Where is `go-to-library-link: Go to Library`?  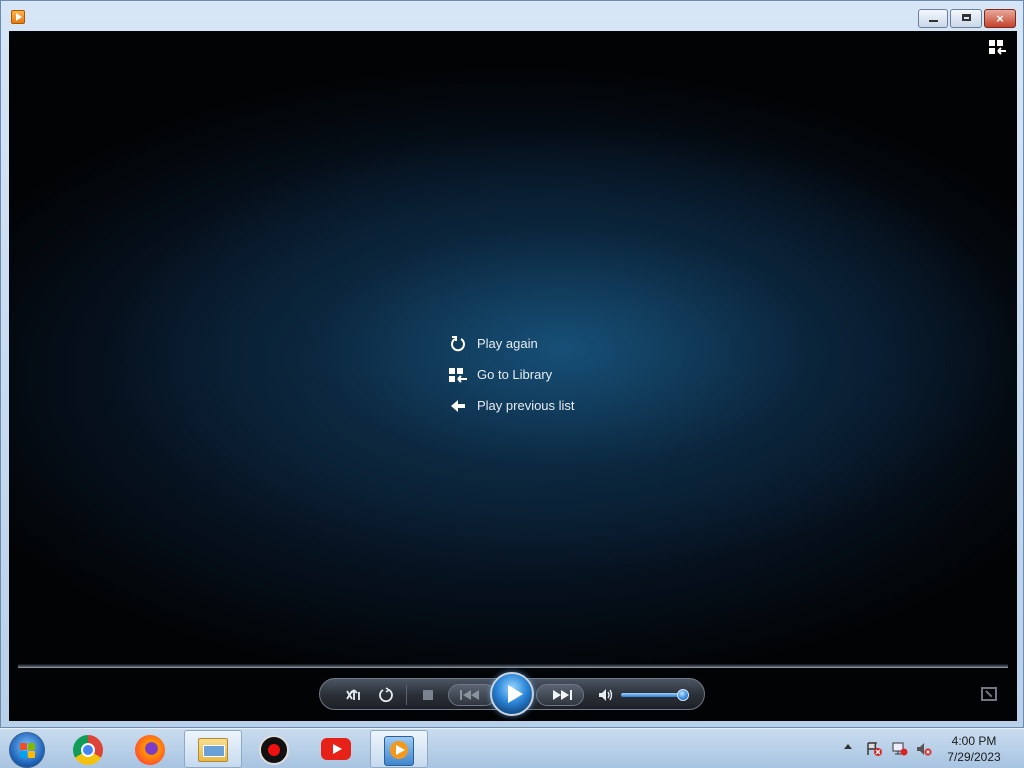
go-to-library-link: Go to Library is located at coordinates (529, 378).